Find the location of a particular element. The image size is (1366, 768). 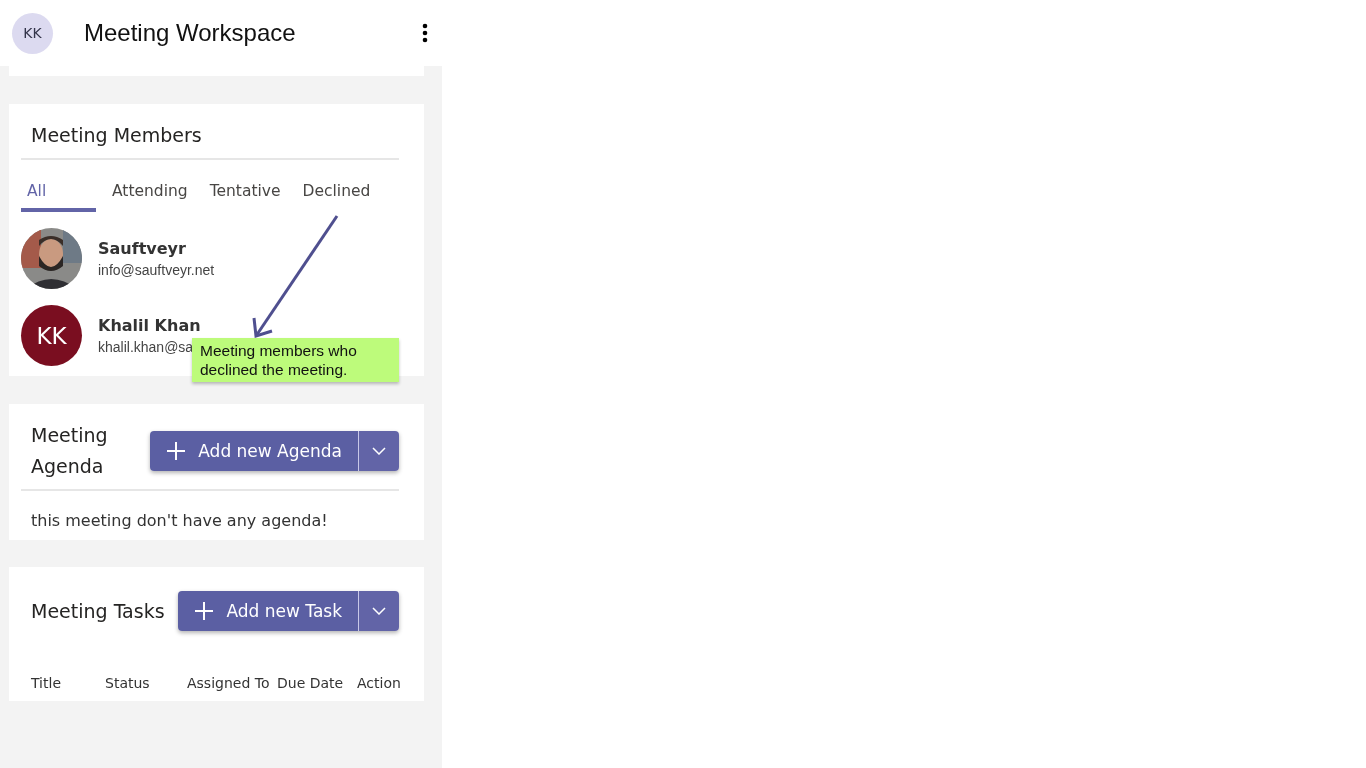

column-header: Due Date is located at coordinates (311, 683).